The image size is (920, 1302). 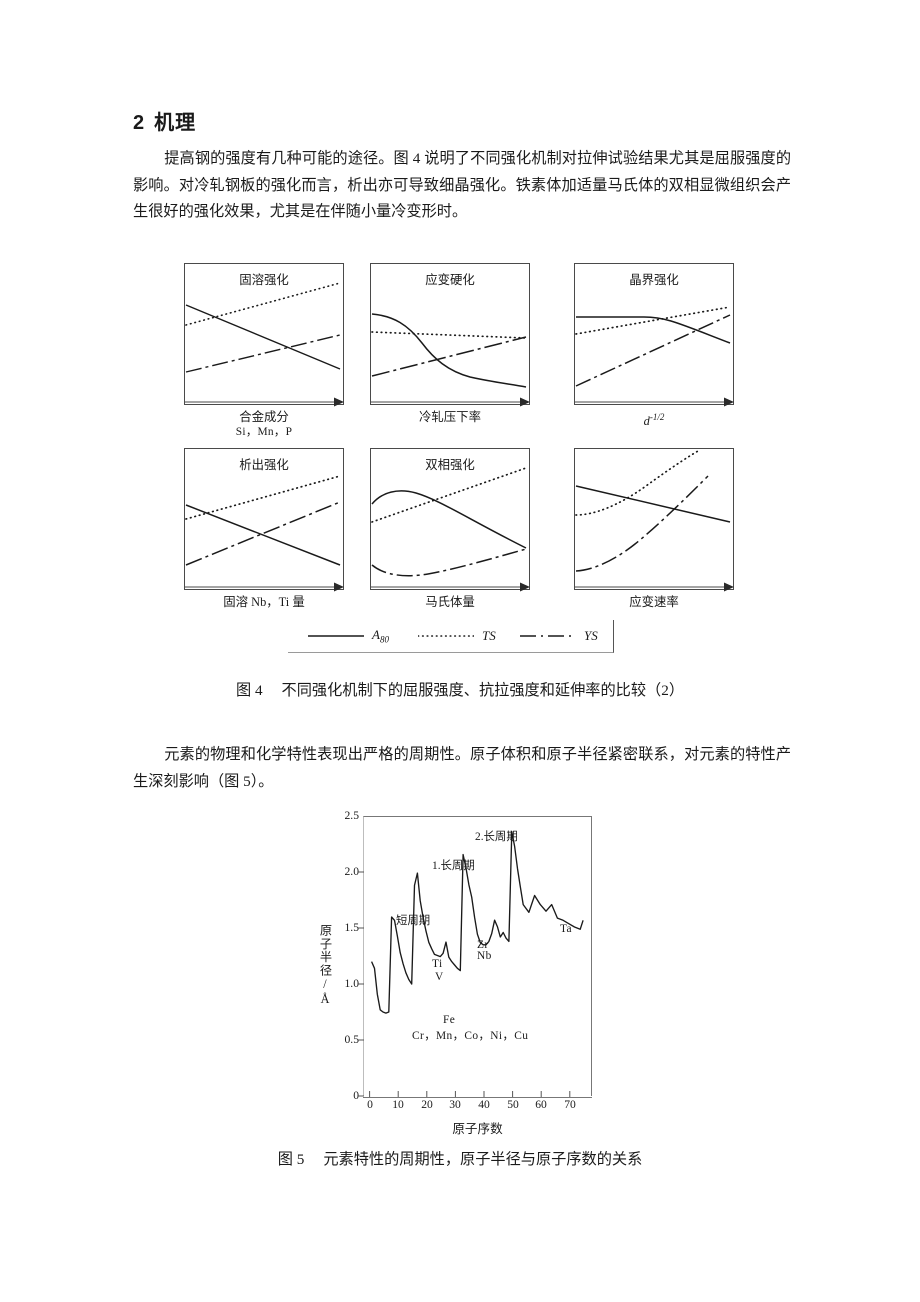 I want to click on xlabel-line1: 合金成分, so click(x=264, y=417).